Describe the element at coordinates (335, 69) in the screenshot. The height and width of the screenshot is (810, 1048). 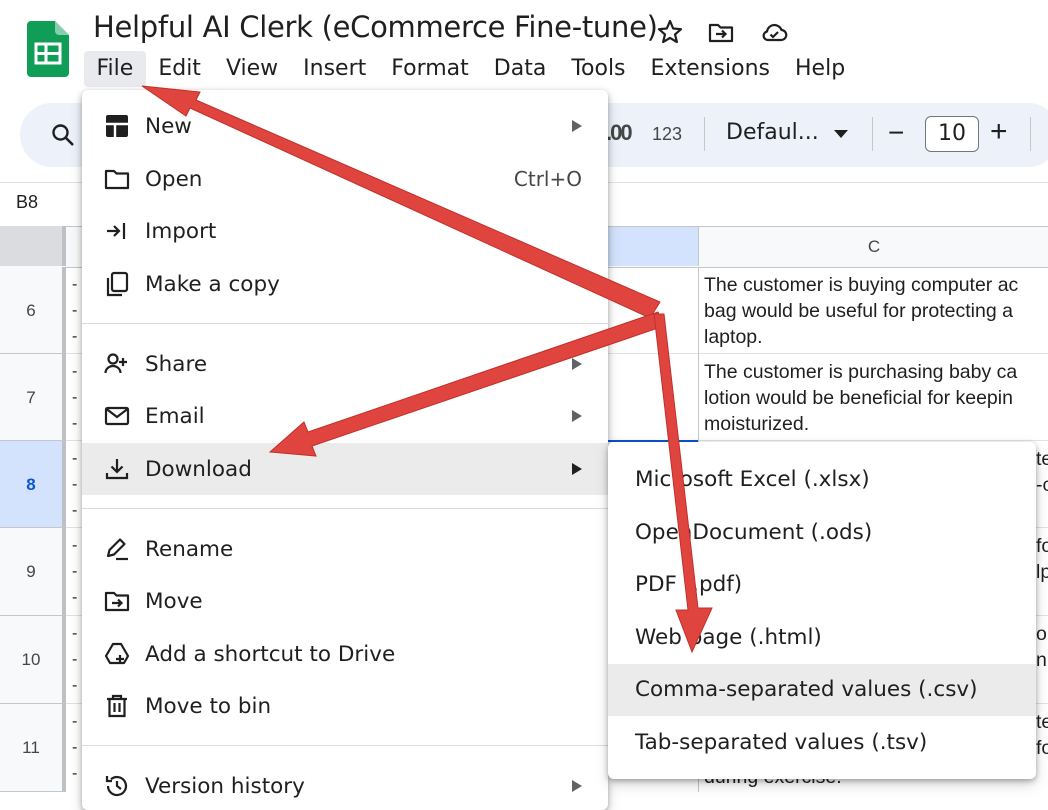
I see `menu-insert: Insert` at that location.